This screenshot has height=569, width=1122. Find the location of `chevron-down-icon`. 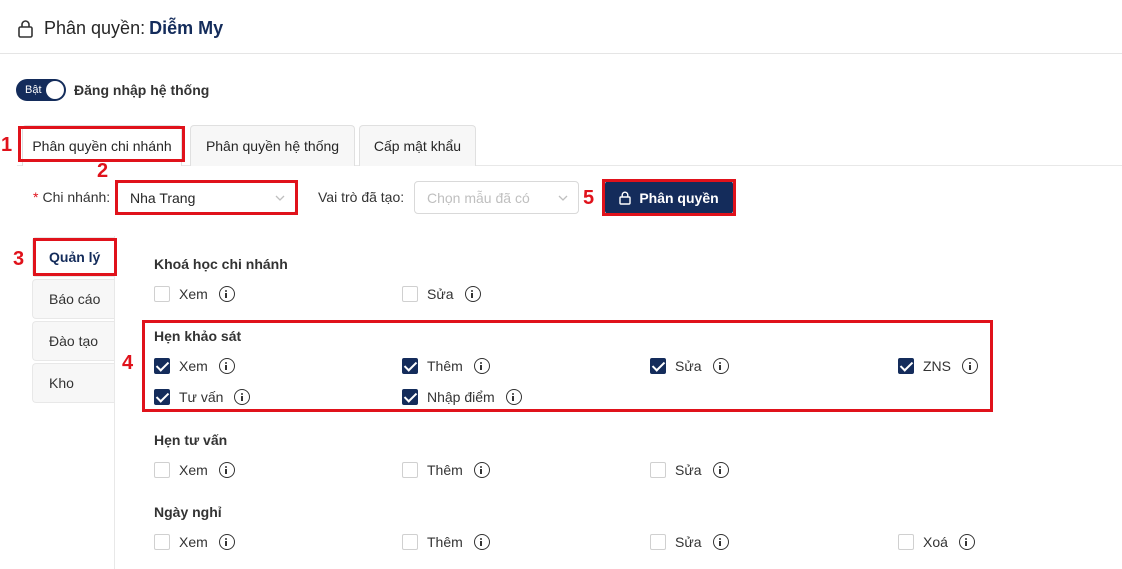

chevron-down-icon is located at coordinates (563, 198).